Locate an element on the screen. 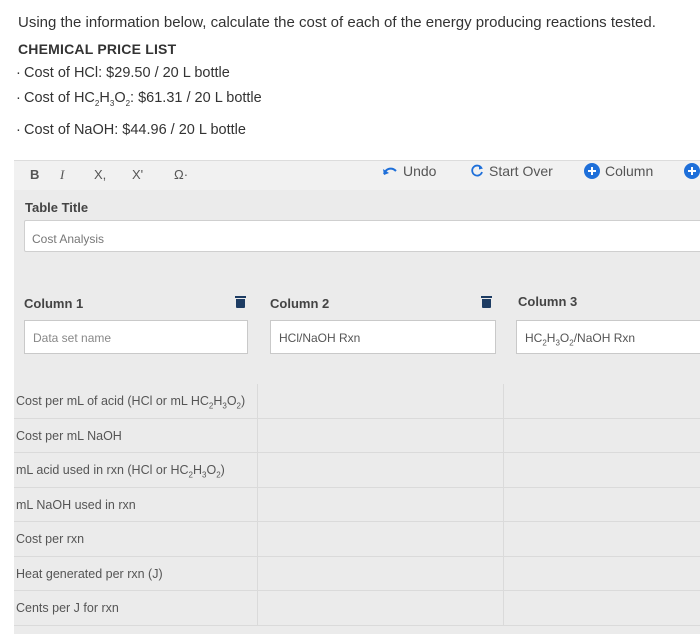 Image resolution: width=700 pixels, height=634 pixels. row-label: Cost per rxn is located at coordinates (50, 539).